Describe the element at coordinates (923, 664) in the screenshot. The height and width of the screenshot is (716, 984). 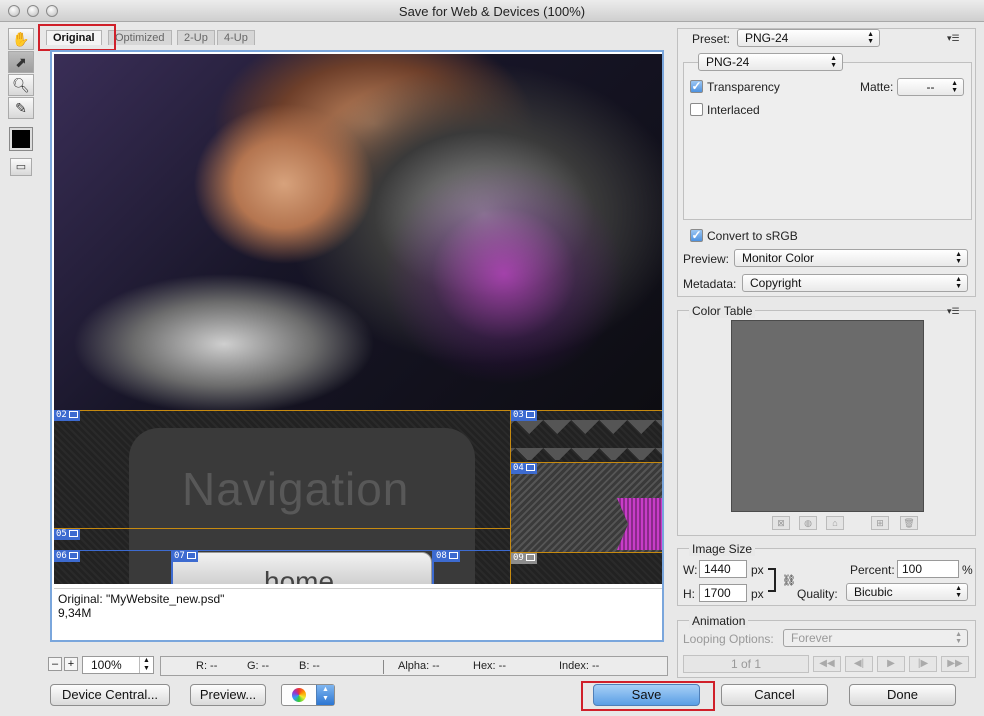
I see `next-frame-icon: |▶` at that location.